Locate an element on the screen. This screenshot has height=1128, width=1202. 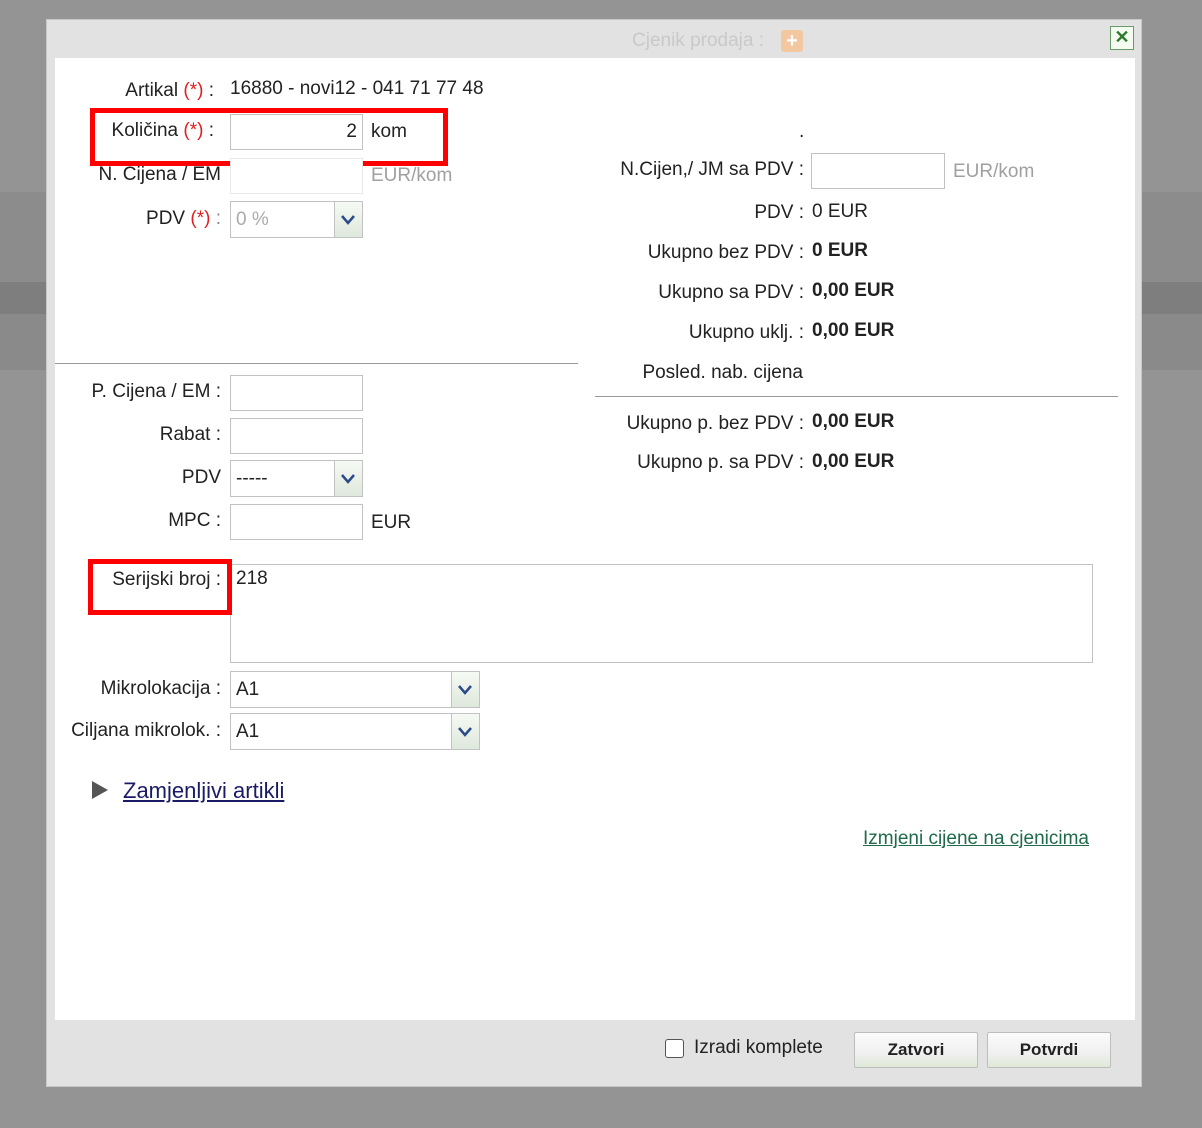
divider-right is located at coordinates (856, 396).